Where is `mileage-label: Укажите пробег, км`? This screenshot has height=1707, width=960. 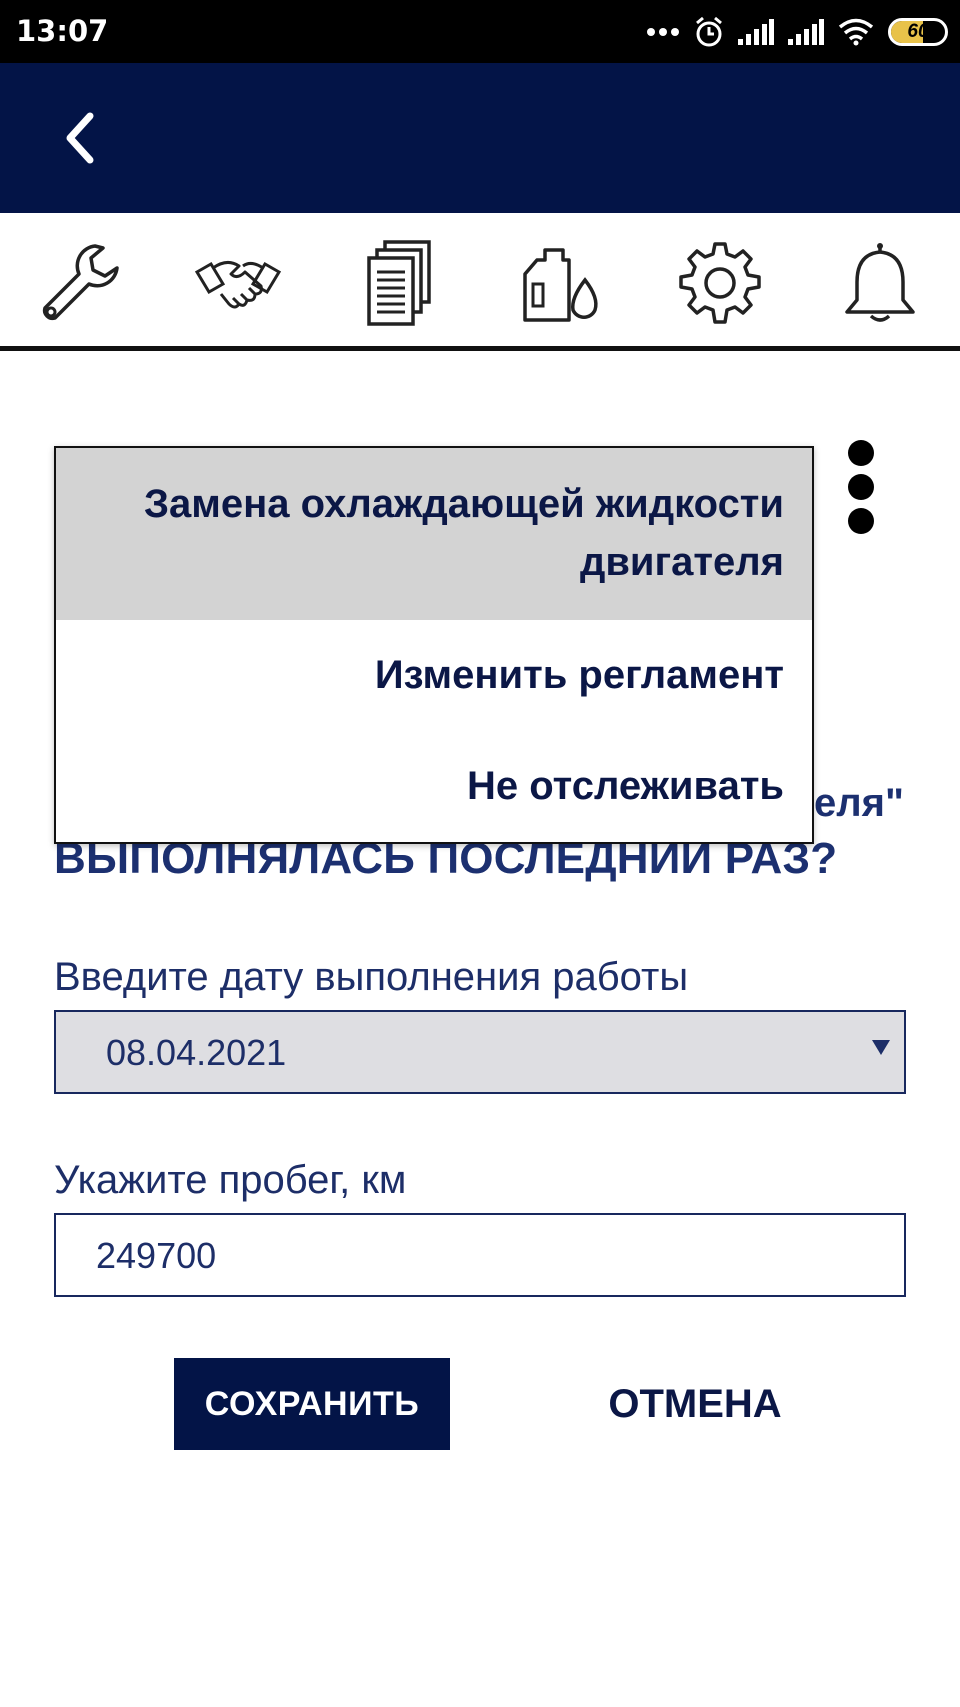 mileage-label: Укажите пробег, км is located at coordinates (230, 1180).